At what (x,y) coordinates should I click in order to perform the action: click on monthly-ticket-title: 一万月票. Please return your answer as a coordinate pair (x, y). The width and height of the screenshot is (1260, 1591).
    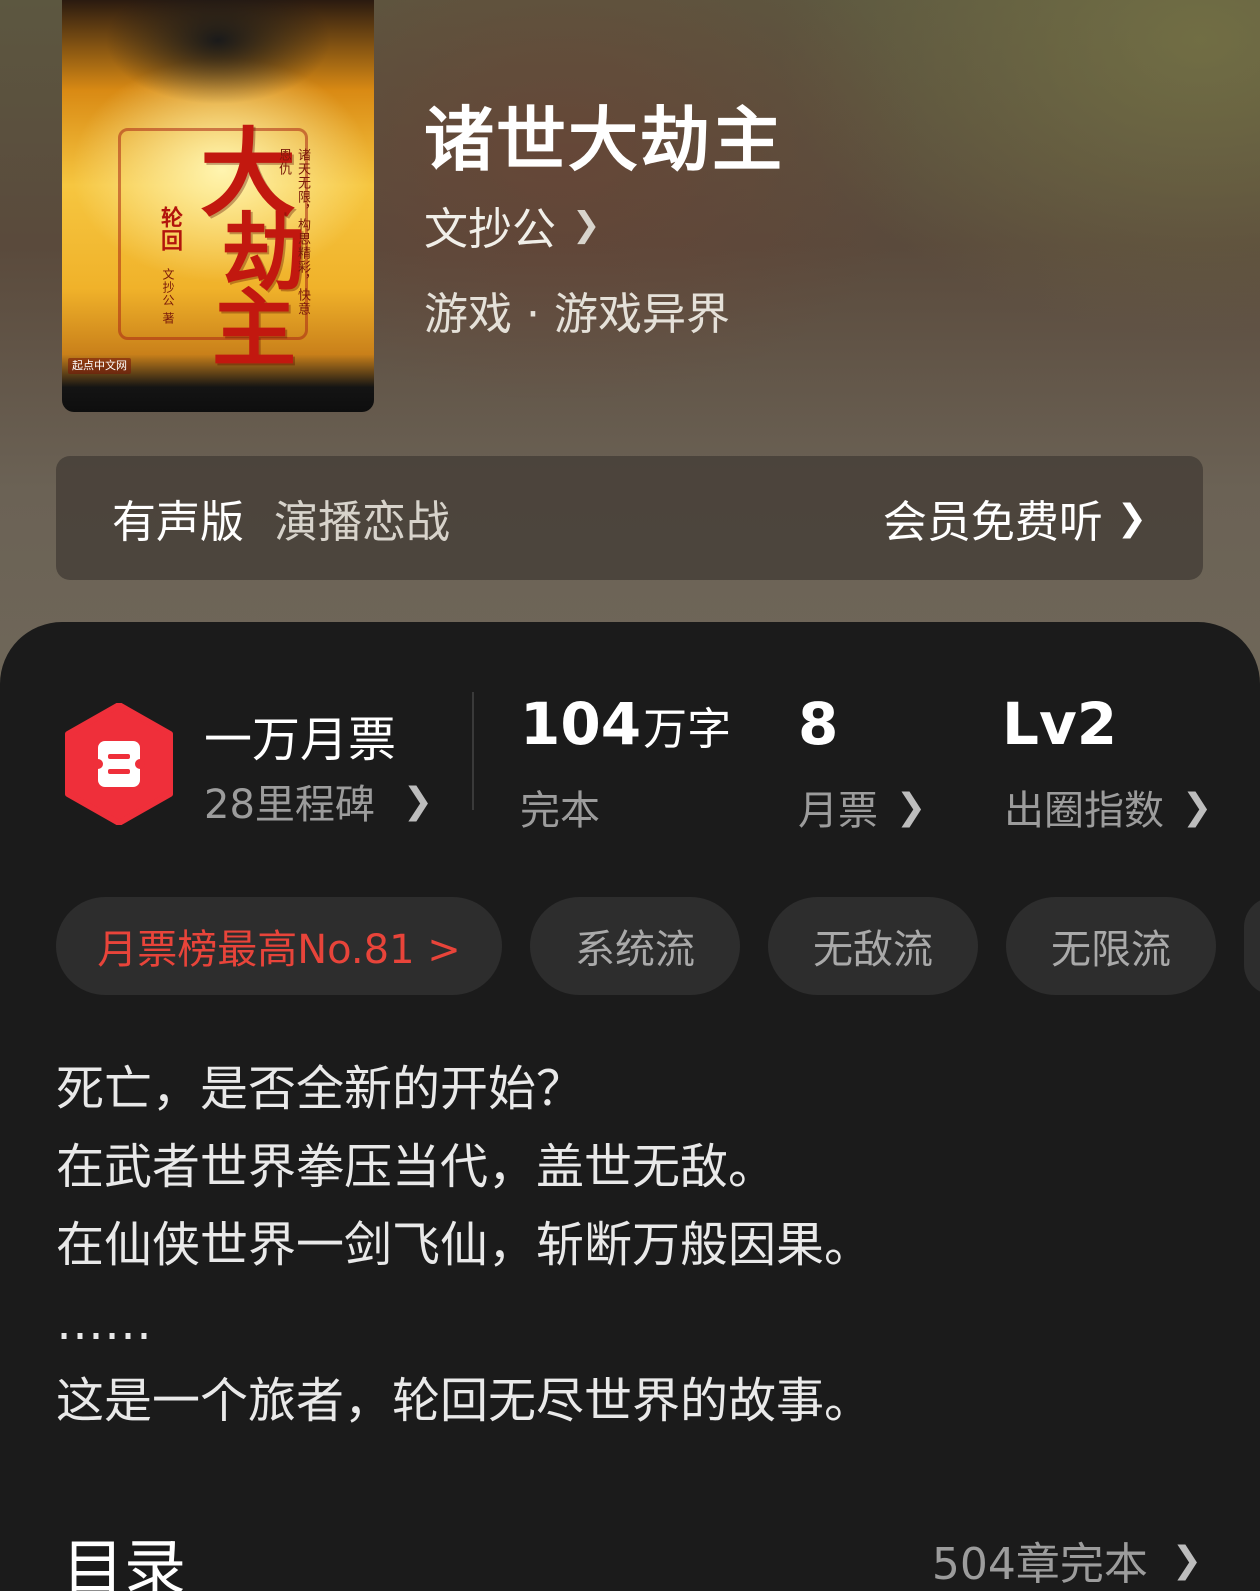
    Looking at the image, I should click on (300, 740).